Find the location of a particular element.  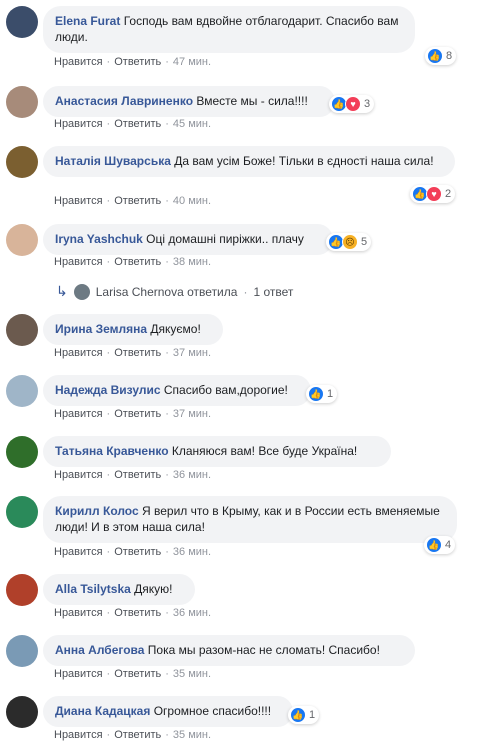

comment-text: Дякуємо! is located at coordinates (175, 329).